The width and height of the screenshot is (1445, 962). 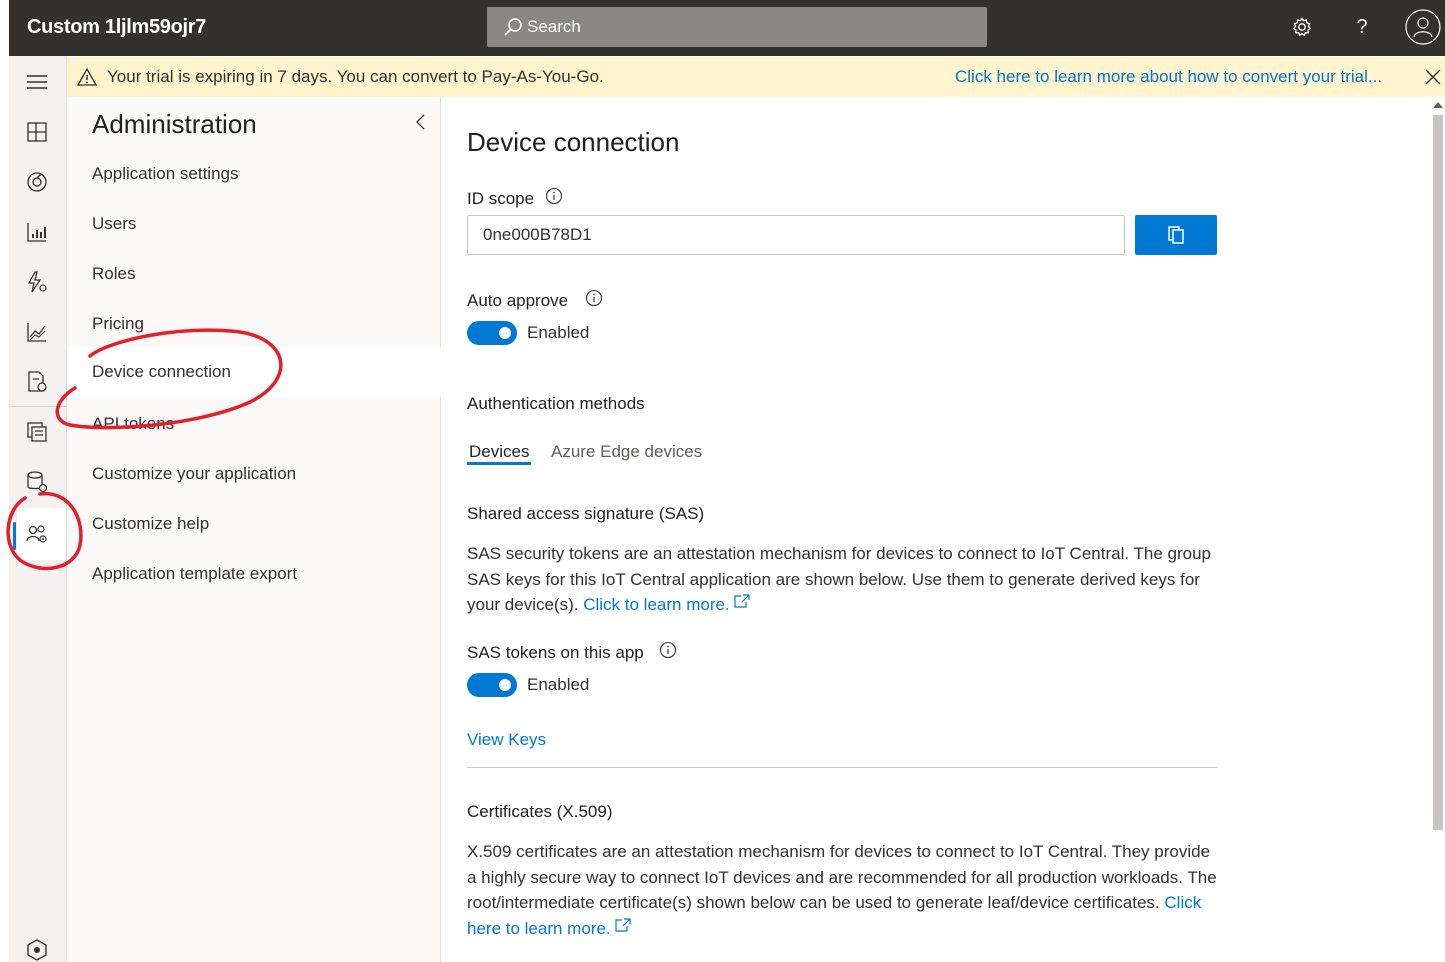 I want to click on scroll-up-arrow-icon, so click(x=1438, y=105).